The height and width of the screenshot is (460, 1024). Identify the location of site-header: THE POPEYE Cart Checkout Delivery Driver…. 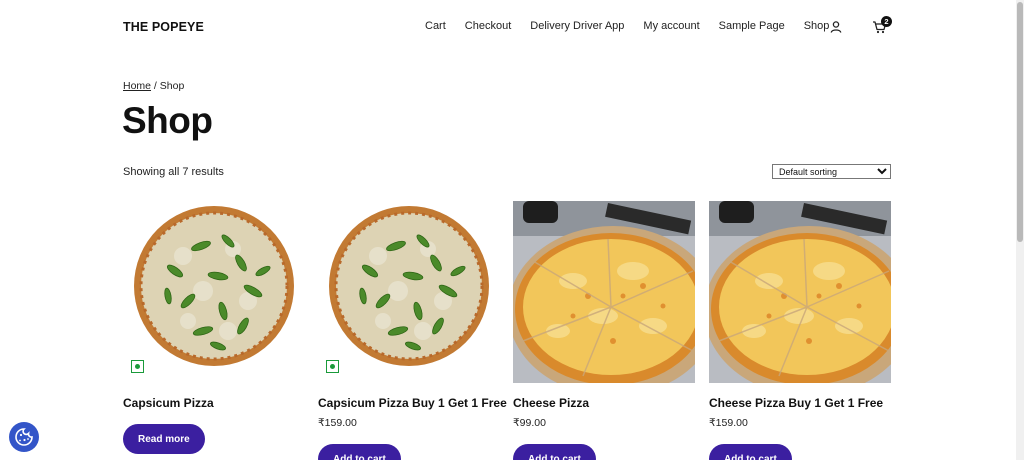
(508, 28).